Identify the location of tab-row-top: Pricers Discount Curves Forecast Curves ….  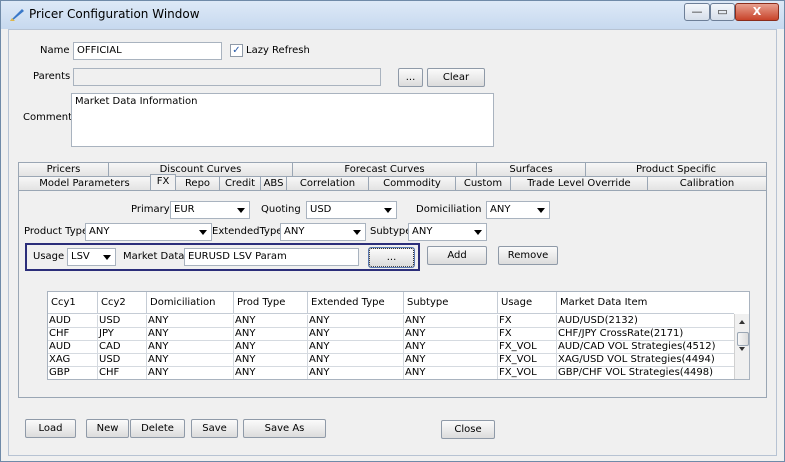
(392, 169).